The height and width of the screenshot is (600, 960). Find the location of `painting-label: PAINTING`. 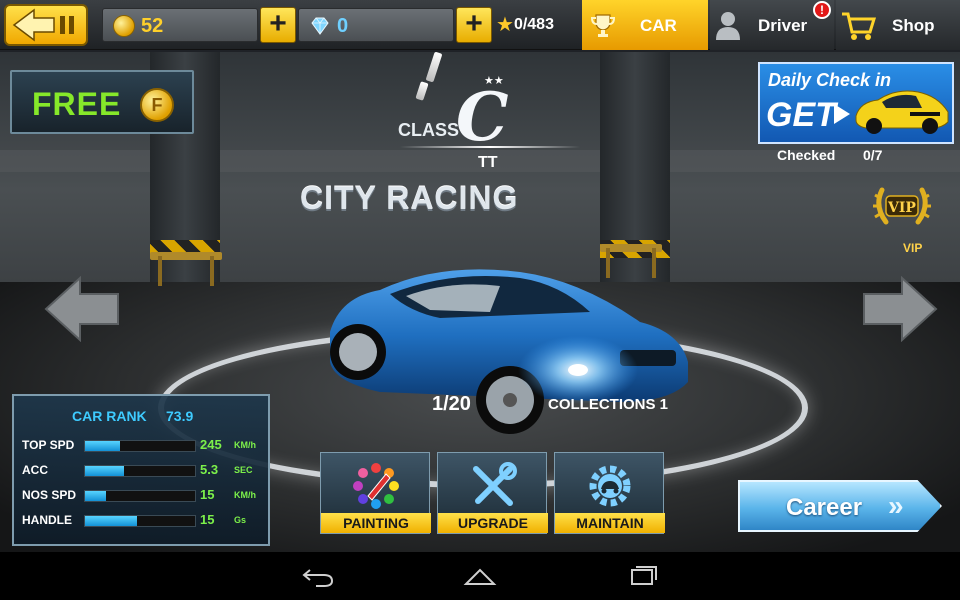

painting-label: PAINTING is located at coordinates (376, 523).